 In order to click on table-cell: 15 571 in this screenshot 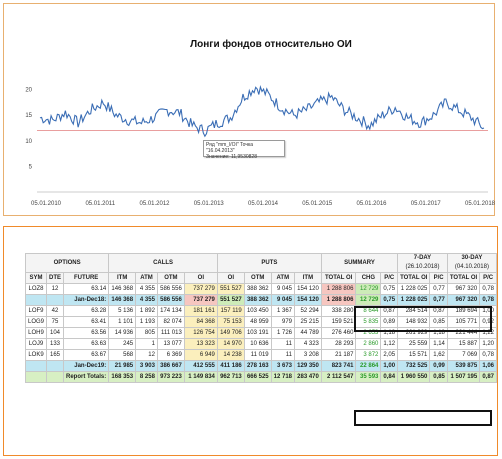, I will do `click(414, 355)`.